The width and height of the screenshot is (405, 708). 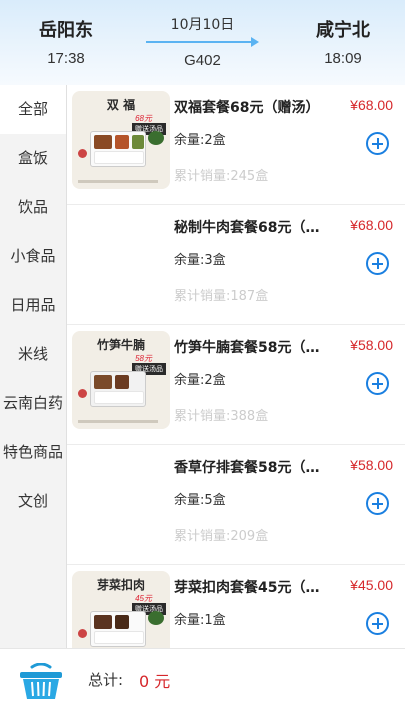 I want to click on product-sold: 累计销量:245盒, so click(x=221, y=176).